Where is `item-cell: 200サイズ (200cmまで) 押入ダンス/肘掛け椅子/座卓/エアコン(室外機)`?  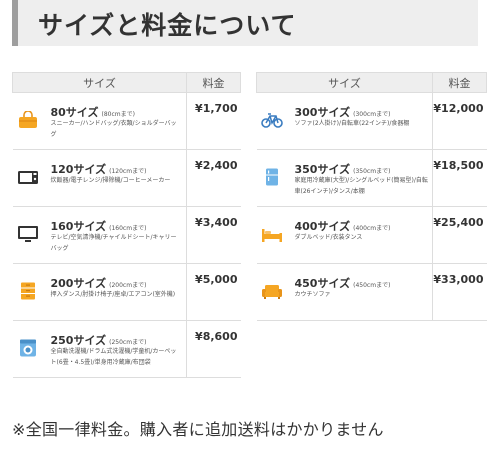 item-cell: 200サイズ (200cmまで) 押入ダンス/肘掛け椅子/座卓/エアコン(室外機) is located at coordinates (99, 292).